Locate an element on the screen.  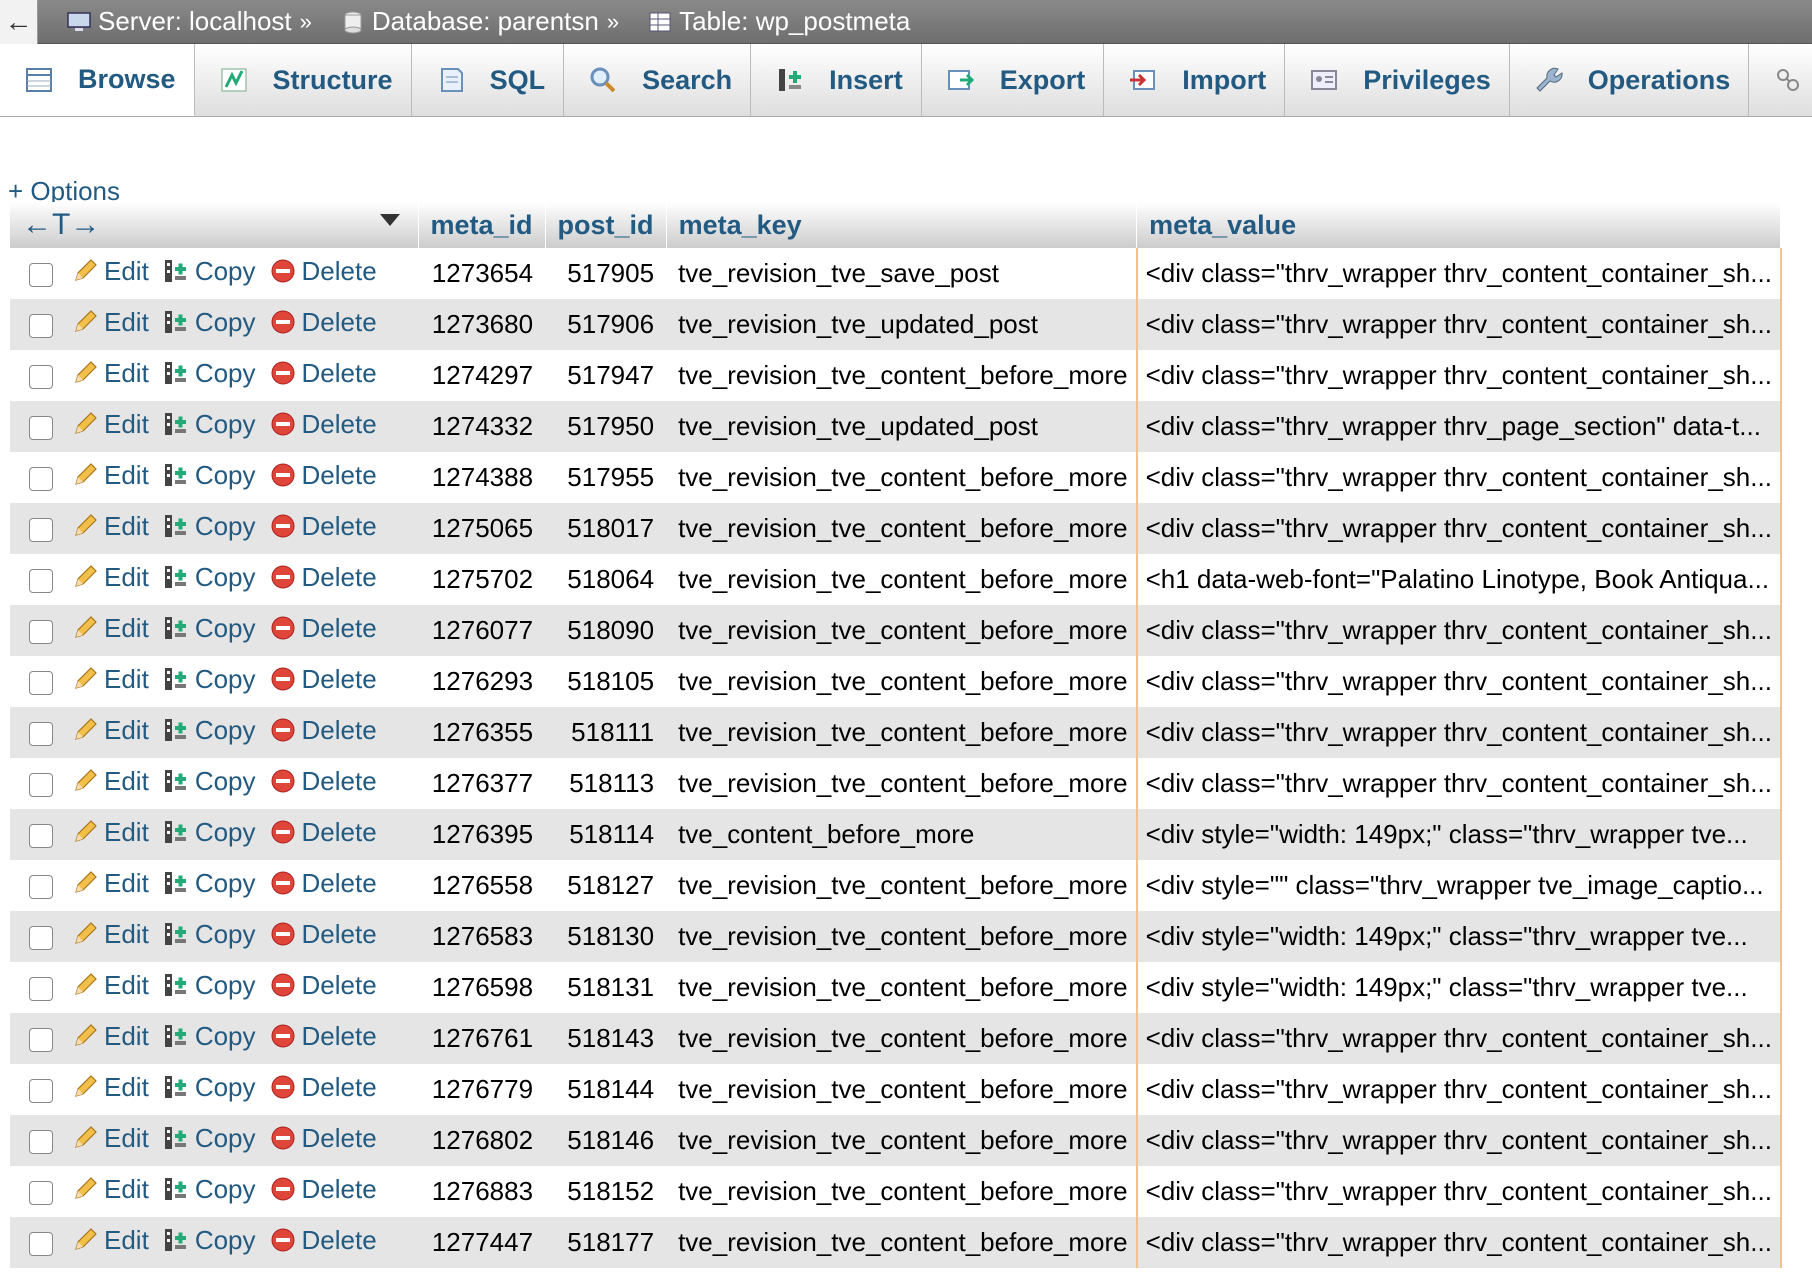
tab-sql: SQL is located at coordinates (488, 80).